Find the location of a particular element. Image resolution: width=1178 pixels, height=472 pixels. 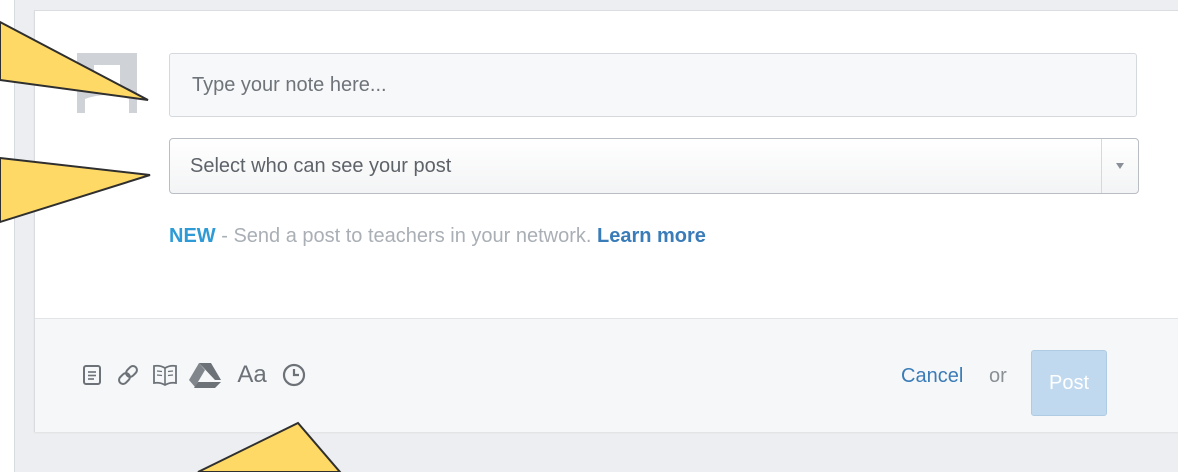

attach-drive-button is located at coordinates (205, 375).